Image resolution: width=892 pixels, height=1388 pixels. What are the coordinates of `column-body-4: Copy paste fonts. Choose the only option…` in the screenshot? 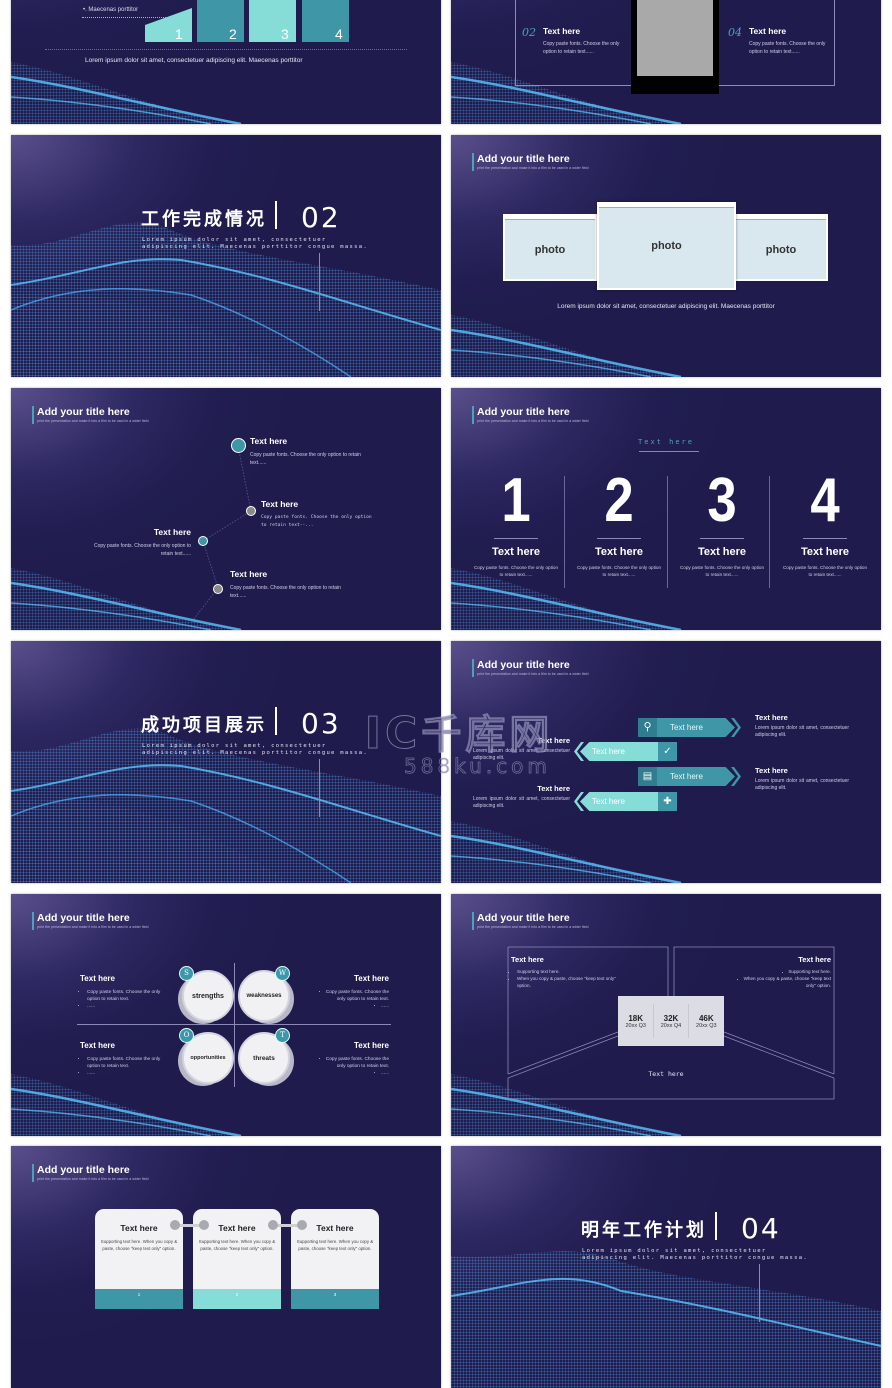 It's located at (825, 571).